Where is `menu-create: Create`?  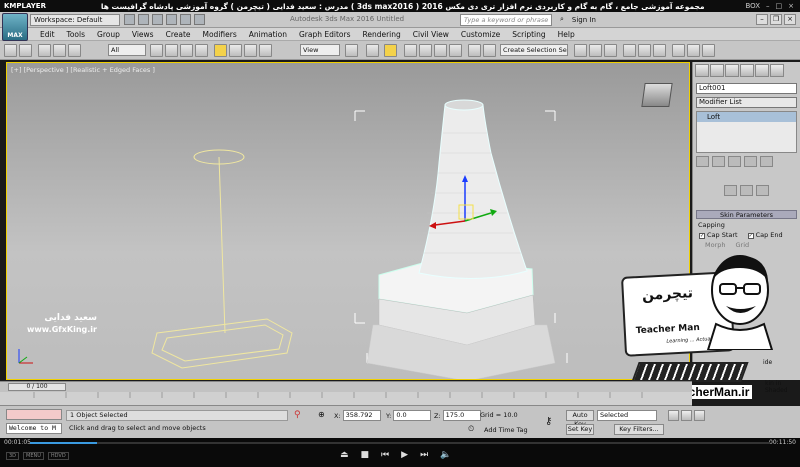
menu-create: Create is located at coordinates (178, 34).